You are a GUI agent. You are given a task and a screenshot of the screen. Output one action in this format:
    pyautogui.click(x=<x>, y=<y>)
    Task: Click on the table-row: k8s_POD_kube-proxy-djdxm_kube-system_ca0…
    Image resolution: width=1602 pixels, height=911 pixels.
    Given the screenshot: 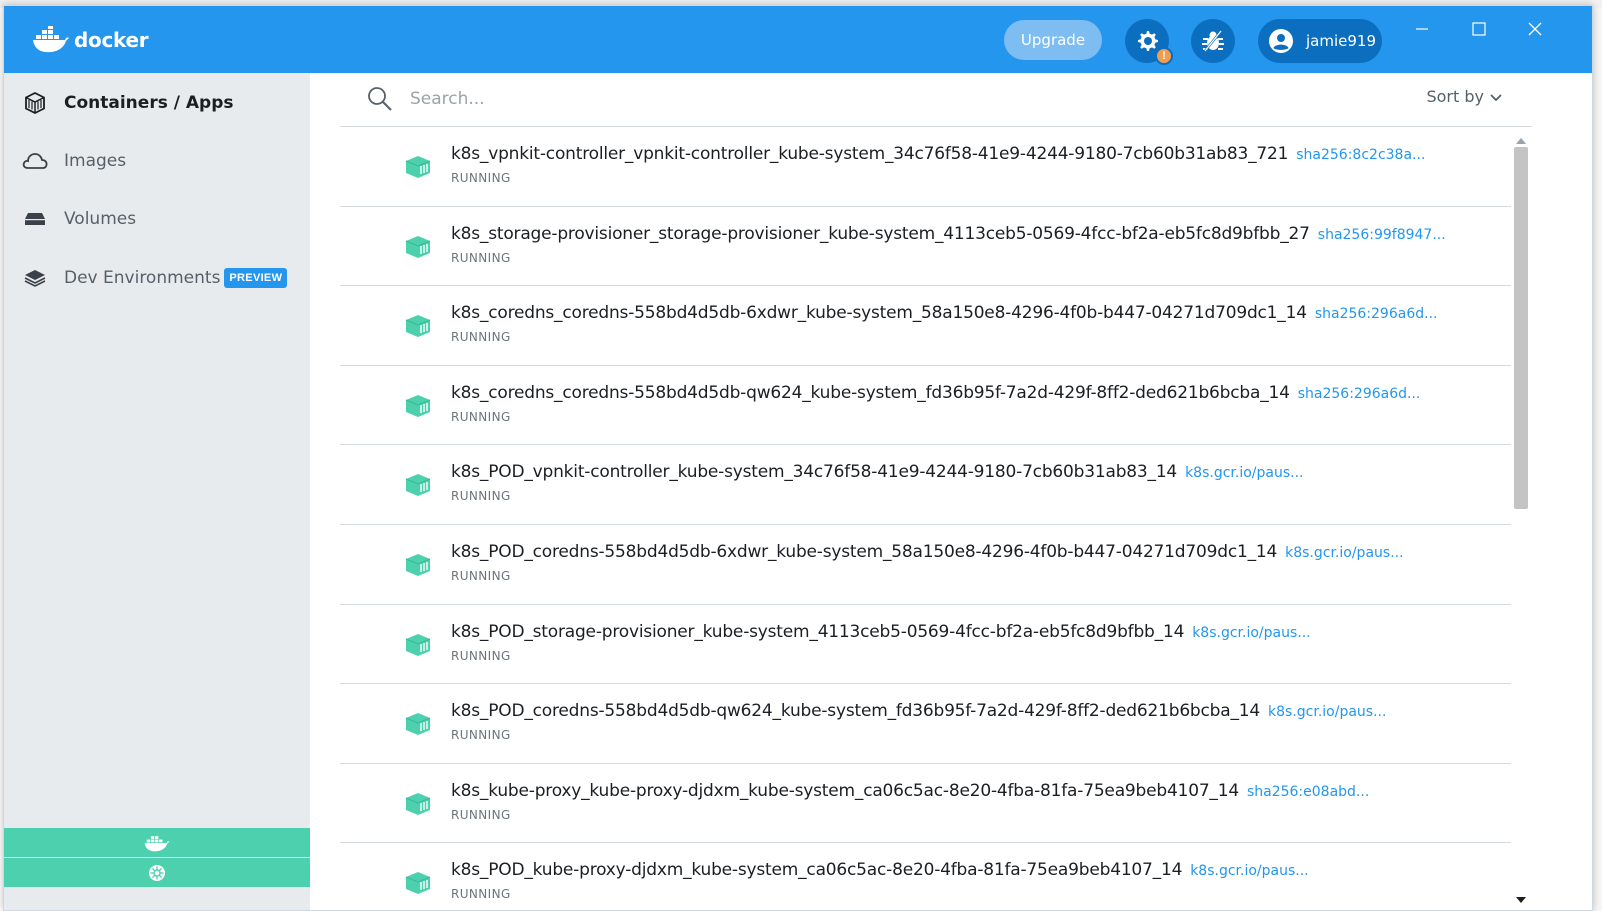 What is the action you would take?
    pyautogui.click(x=925, y=876)
    